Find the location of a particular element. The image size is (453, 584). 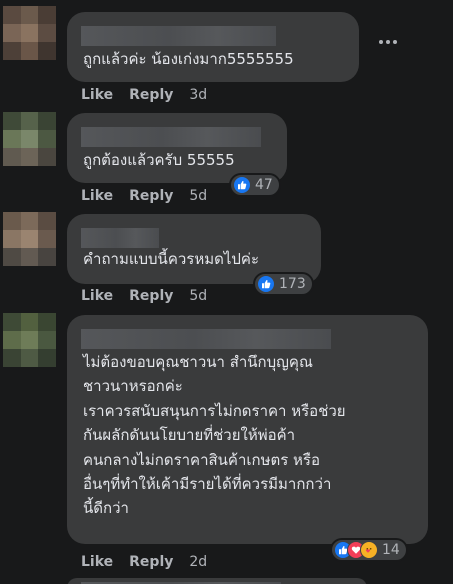

comment-timestamp: 3d is located at coordinates (198, 95).